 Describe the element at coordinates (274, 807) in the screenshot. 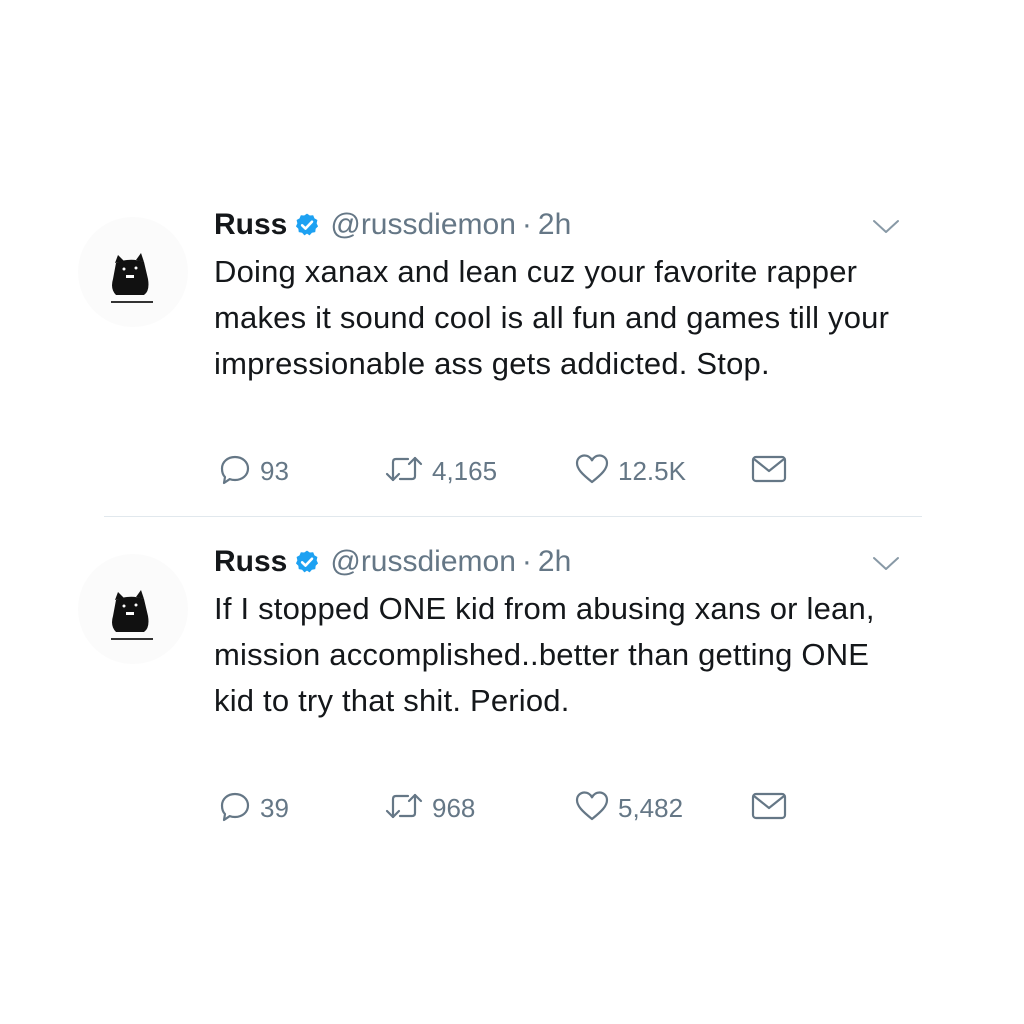

I see `reply-count: 39` at that location.